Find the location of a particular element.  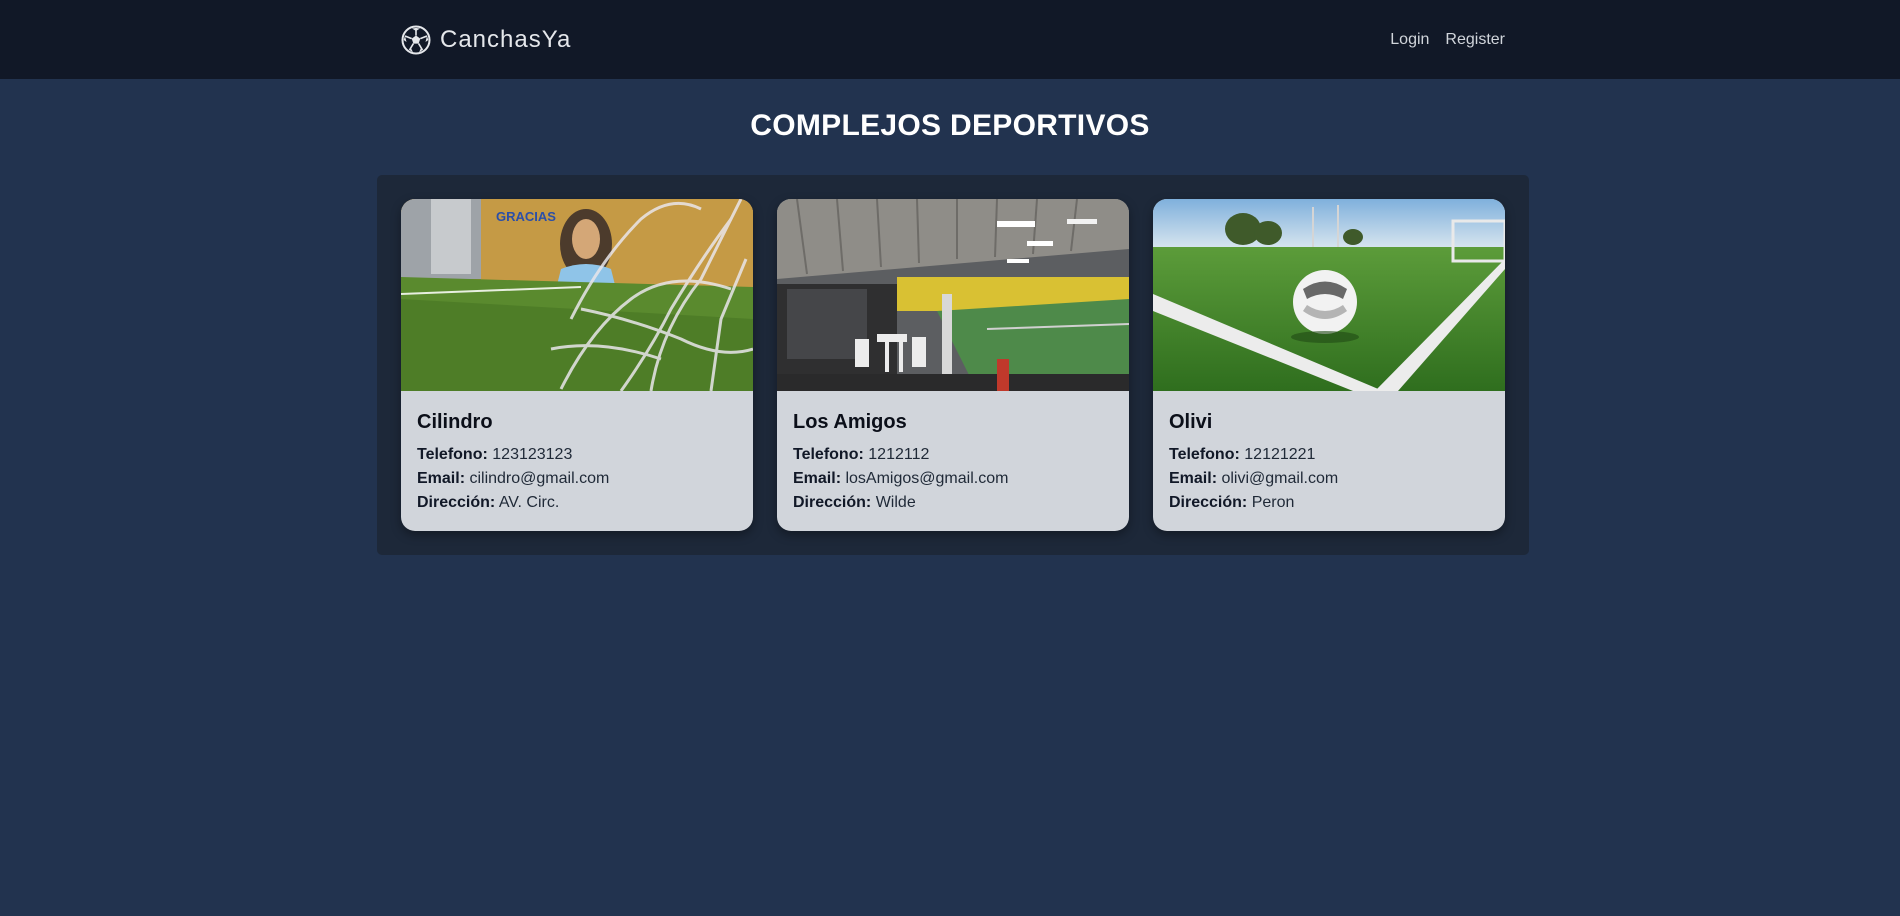

soccer-ball-icon is located at coordinates (416, 39).